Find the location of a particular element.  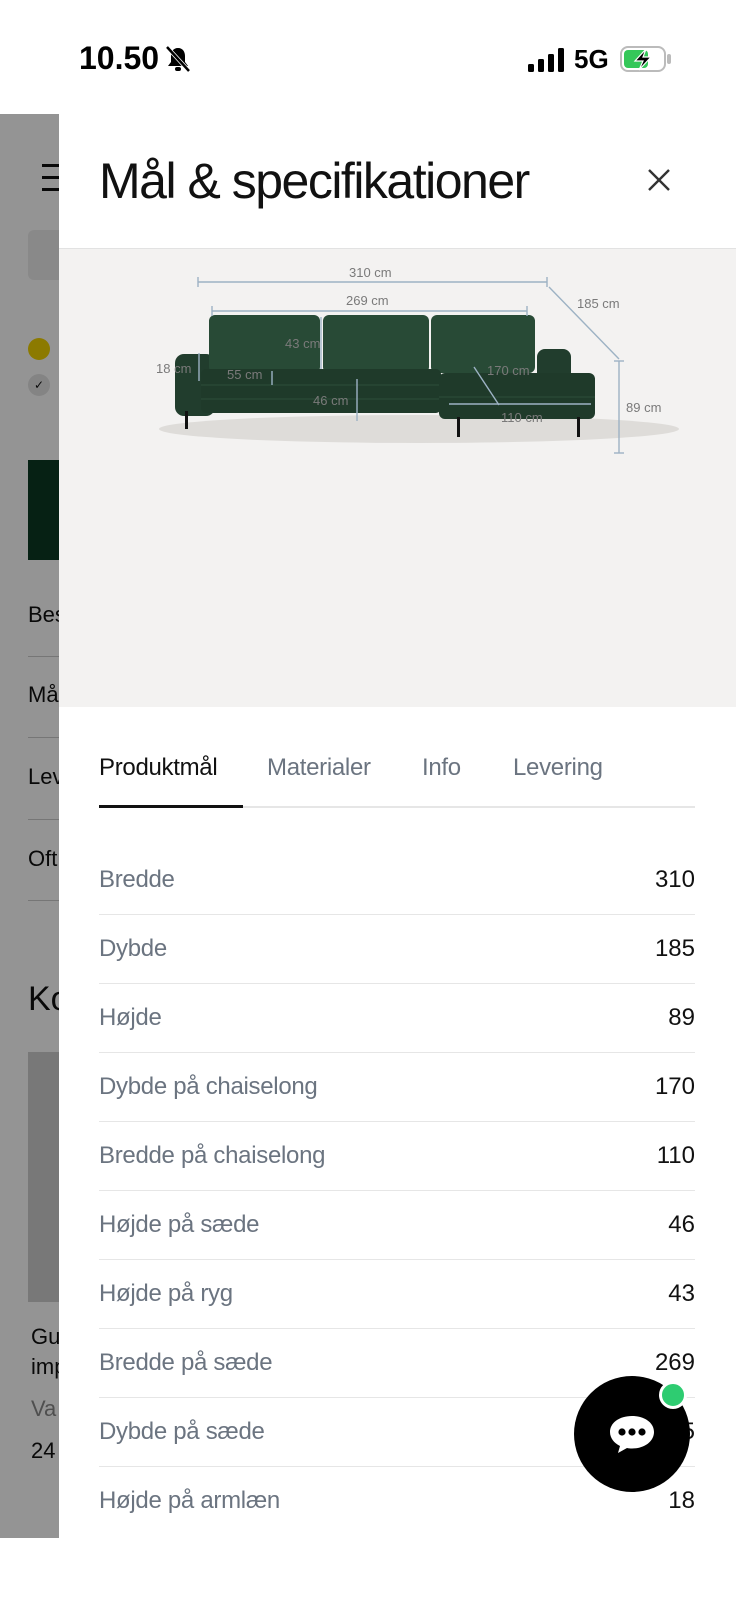

spec-value: 310 is located at coordinates (674, 879).